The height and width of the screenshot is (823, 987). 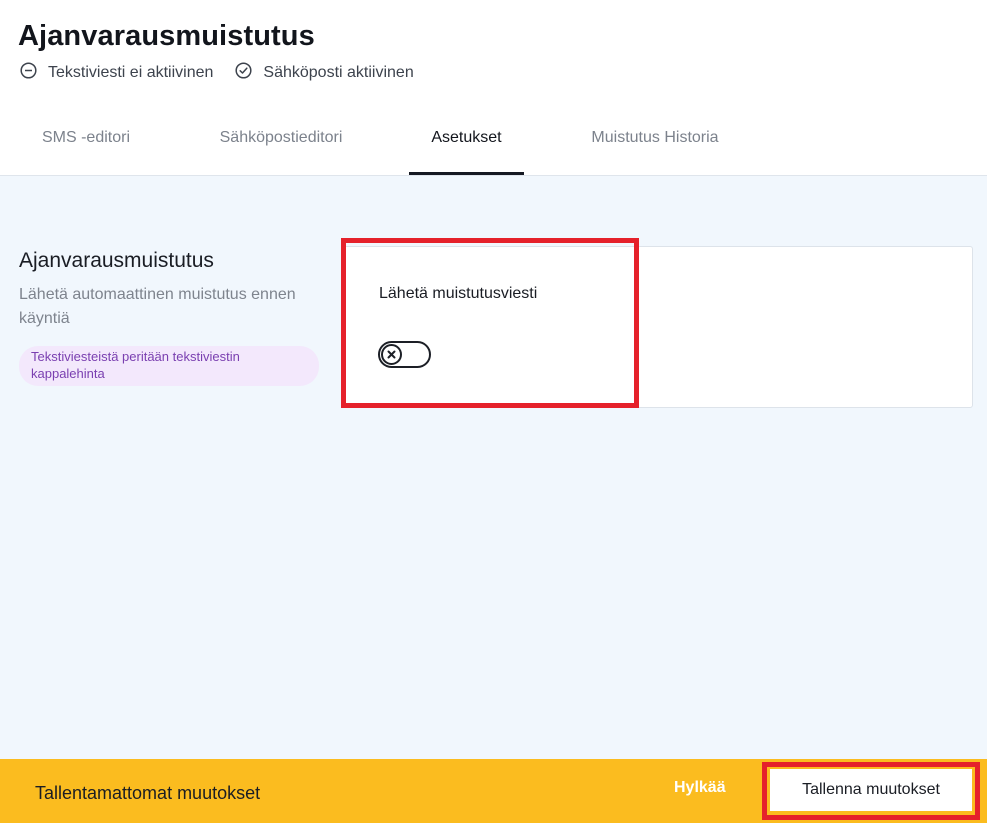 I want to click on sms-status-label: Tekstiviesti ei aktiivinen, so click(x=131, y=72).